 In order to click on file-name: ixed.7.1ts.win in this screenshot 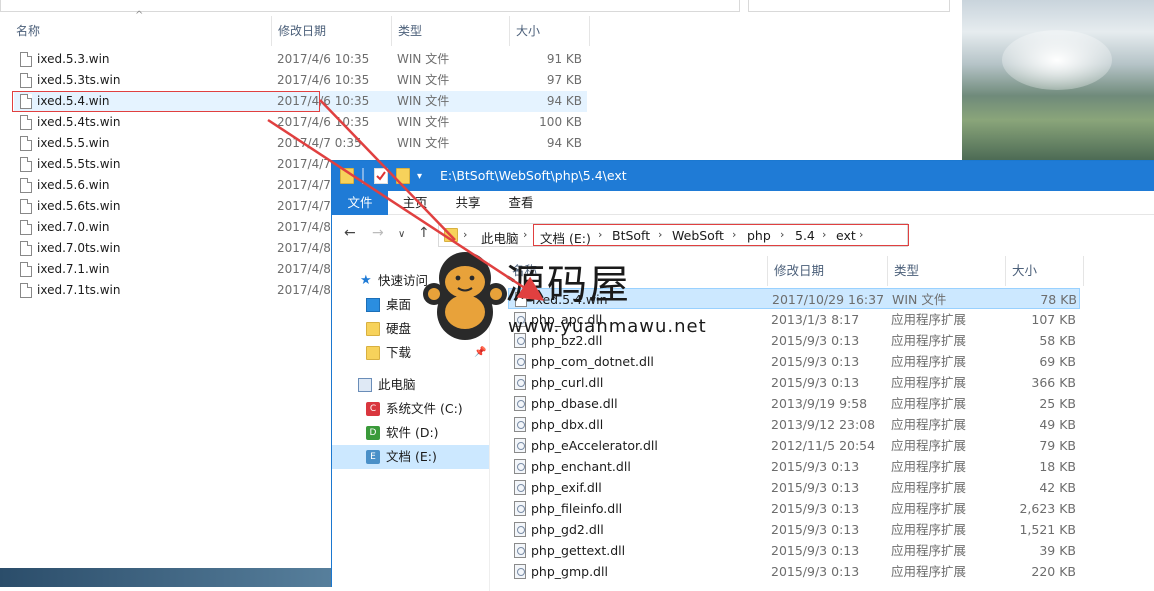, I will do `click(79, 290)`.